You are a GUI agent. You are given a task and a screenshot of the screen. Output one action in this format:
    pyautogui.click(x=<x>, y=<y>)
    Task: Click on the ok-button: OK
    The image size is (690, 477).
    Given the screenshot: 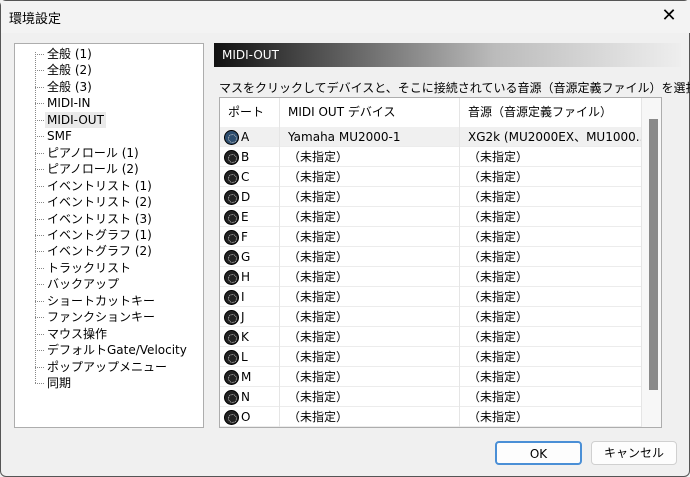 What is the action you would take?
    pyautogui.click(x=538, y=453)
    